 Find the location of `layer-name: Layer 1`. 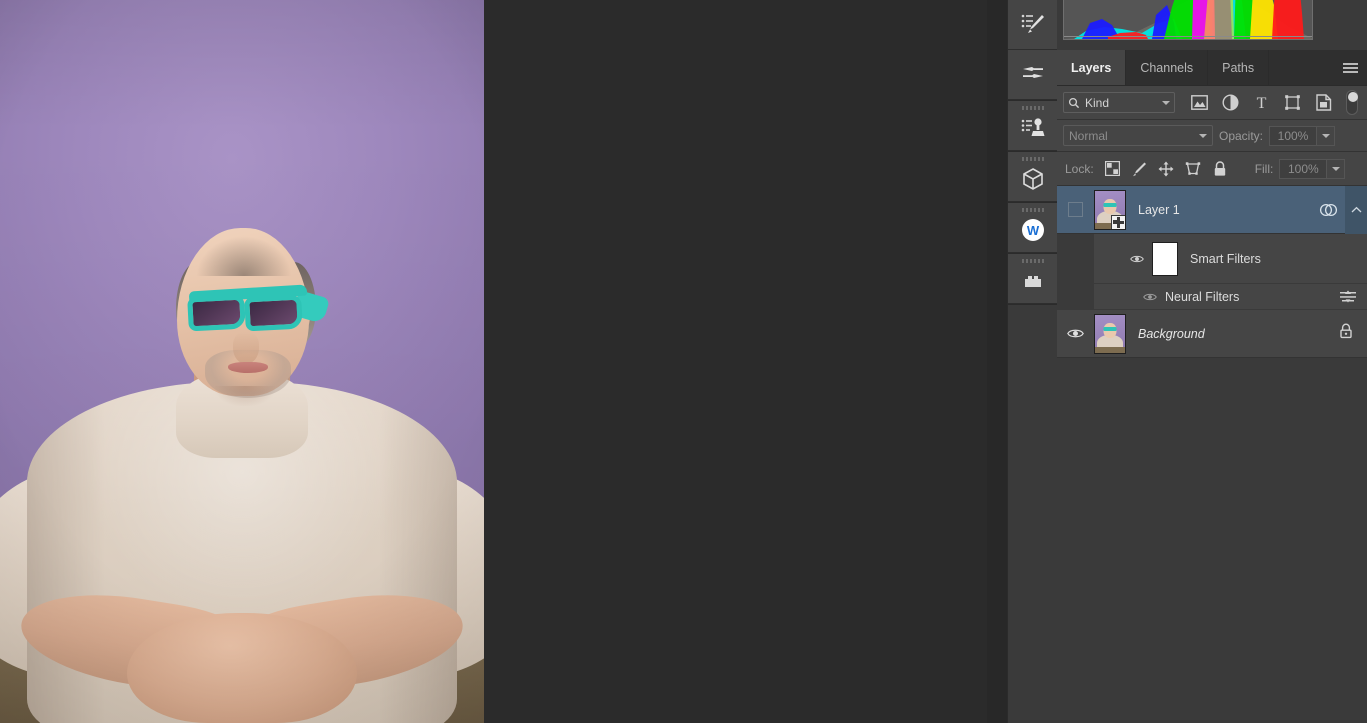

layer-name: Layer 1 is located at coordinates (1159, 210).